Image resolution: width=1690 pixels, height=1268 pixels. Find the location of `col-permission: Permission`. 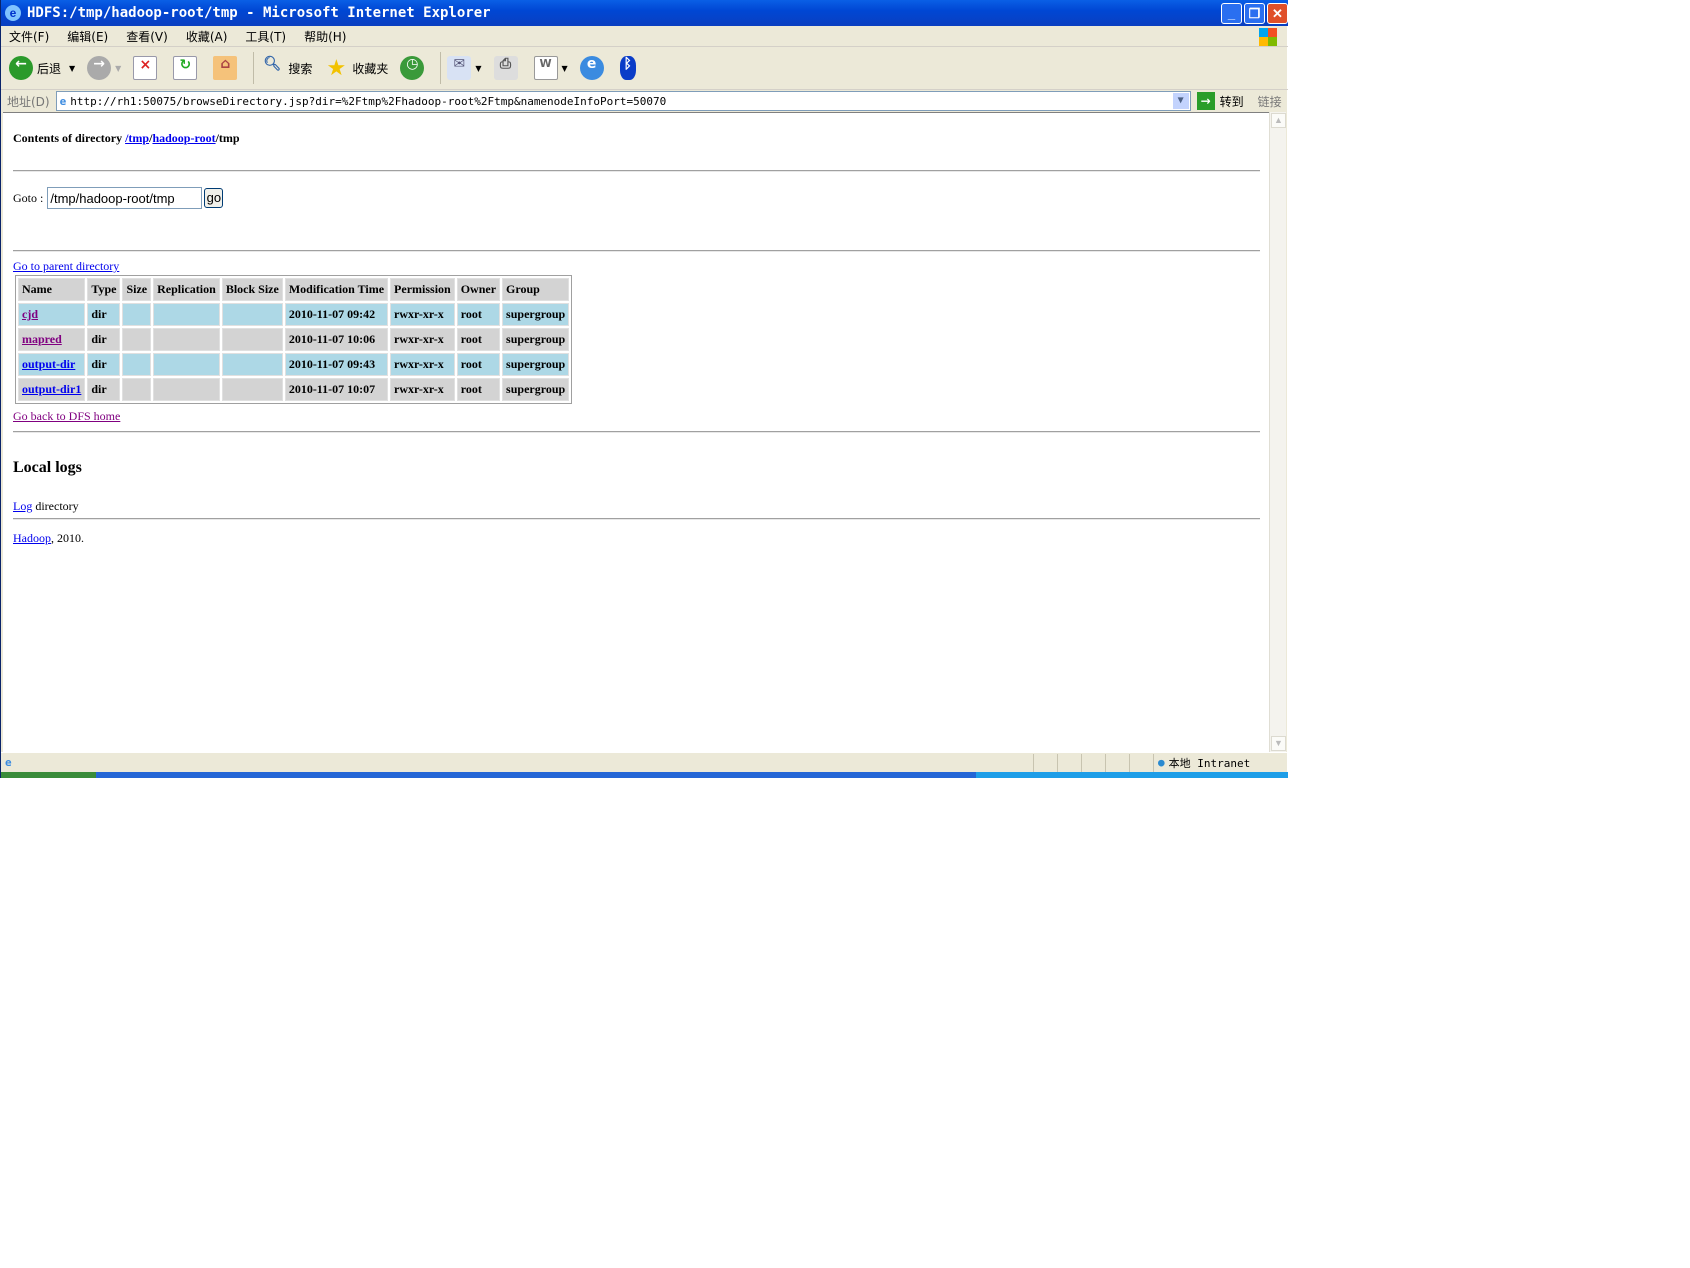

col-permission: Permission is located at coordinates (422, 289).